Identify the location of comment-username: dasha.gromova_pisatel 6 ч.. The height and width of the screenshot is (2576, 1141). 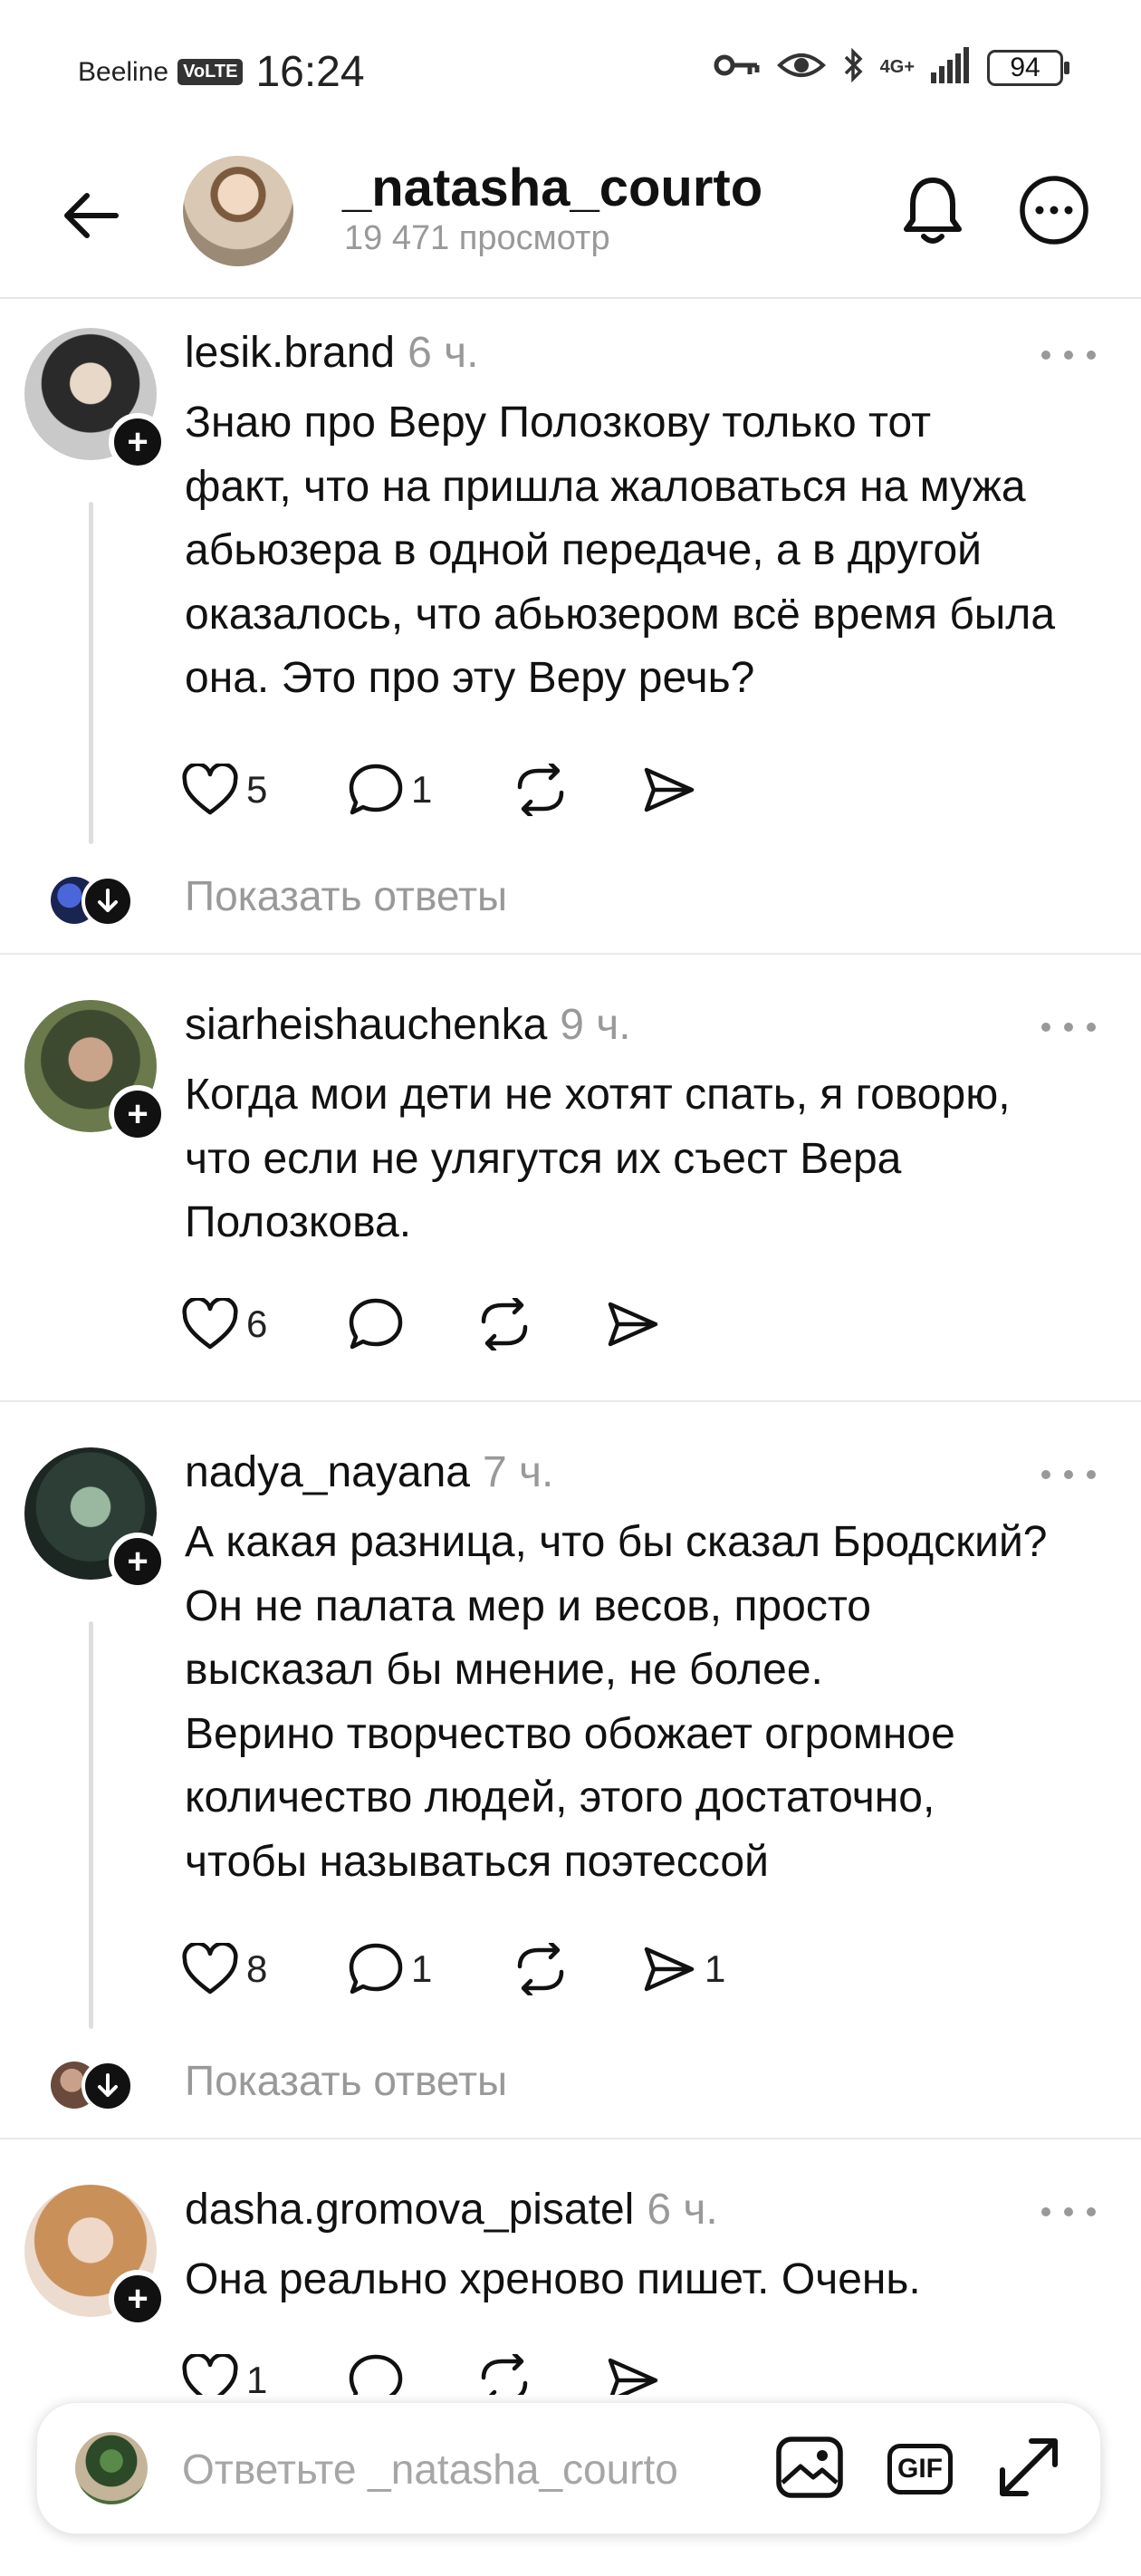
(451, 2210).